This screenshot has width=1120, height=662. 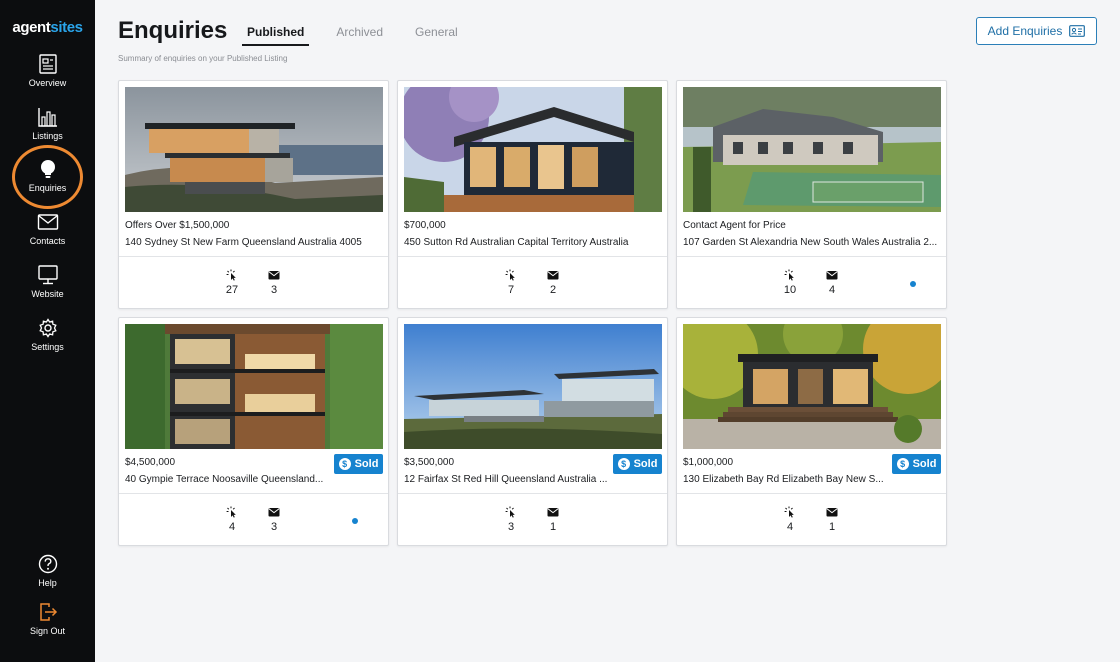 I want to click on views-stat: 27, so click(x=232, y=282).